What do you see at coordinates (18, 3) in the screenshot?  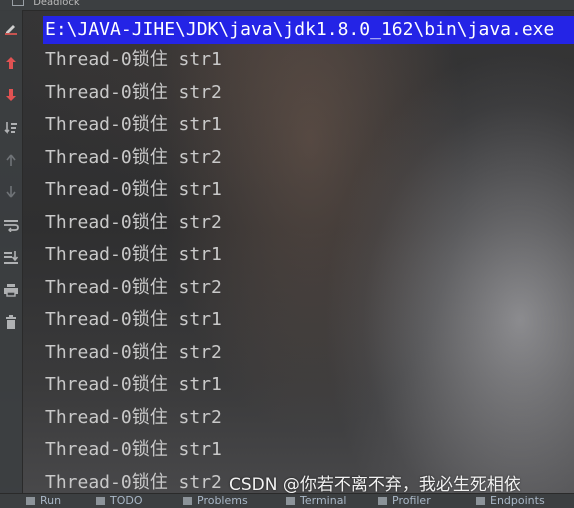 I see `run-window-icon` at bounding box center [18, 3].